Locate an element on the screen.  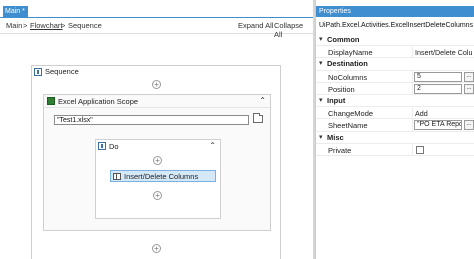
do-container: Do ⌃ + Insert/Delete Columns + is located at coordinates (158, 179).